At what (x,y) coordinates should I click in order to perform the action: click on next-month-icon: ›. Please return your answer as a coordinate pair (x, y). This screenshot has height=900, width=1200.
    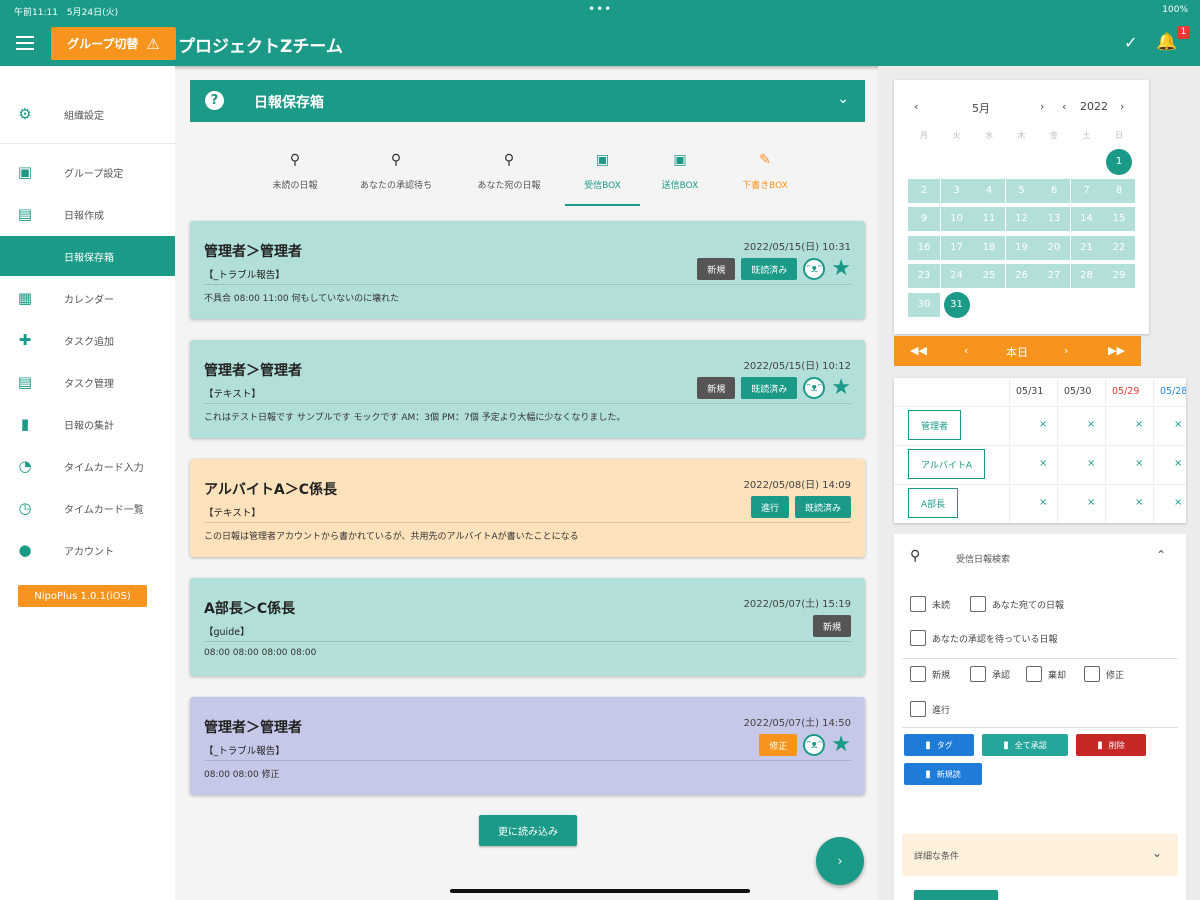
    Looking at the image, I should click on (1042, 106).